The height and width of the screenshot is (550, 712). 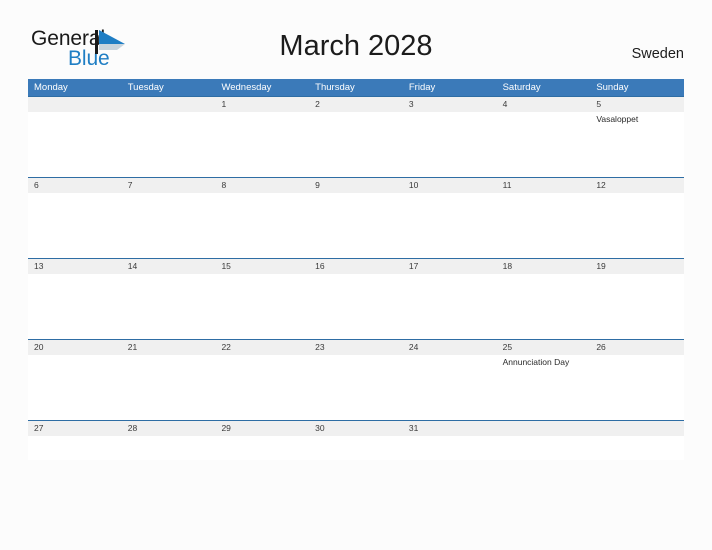 What do you see at coordinates (450, 347) in the screenshot?
I see `date-number: 24` at bounding box center [450, 347].